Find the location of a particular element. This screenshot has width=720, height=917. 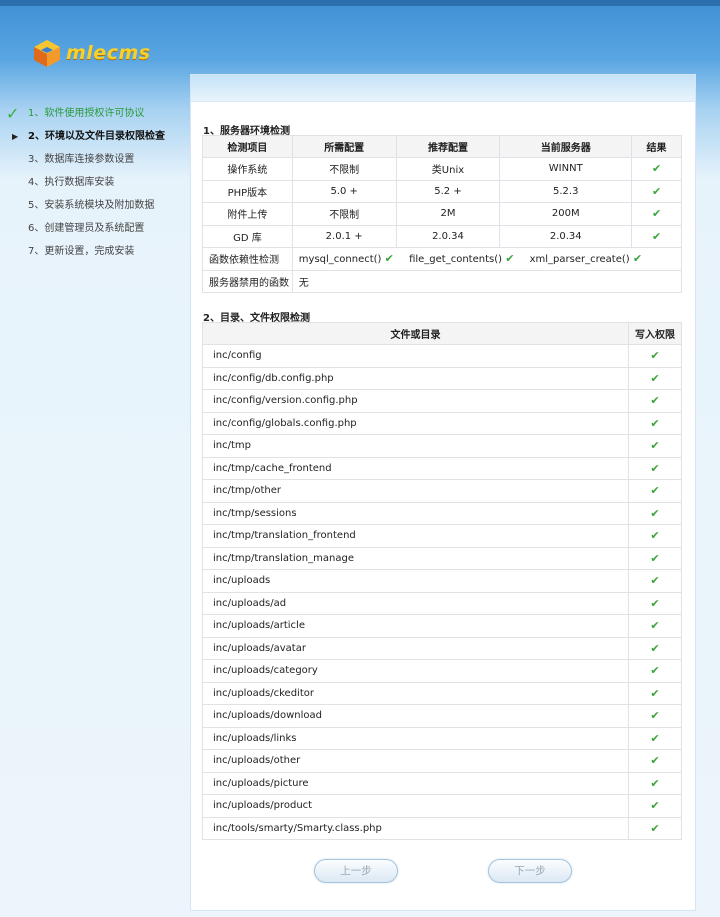

column-header: 推荐配置 is located at coordinates (448, 146).